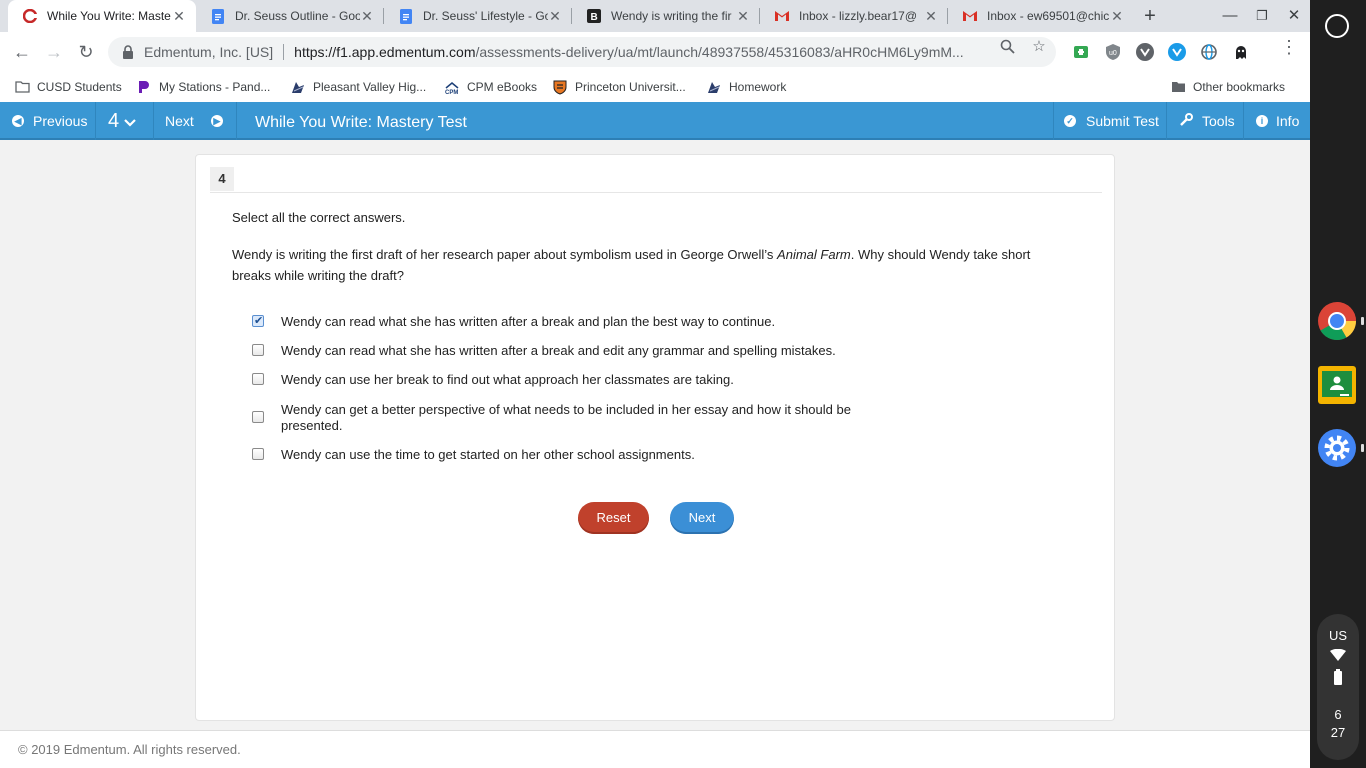 This screenshot has width=1366, height=768. I want to click on submit-test-button: ✓ Submit Test, so click(1111, 121).